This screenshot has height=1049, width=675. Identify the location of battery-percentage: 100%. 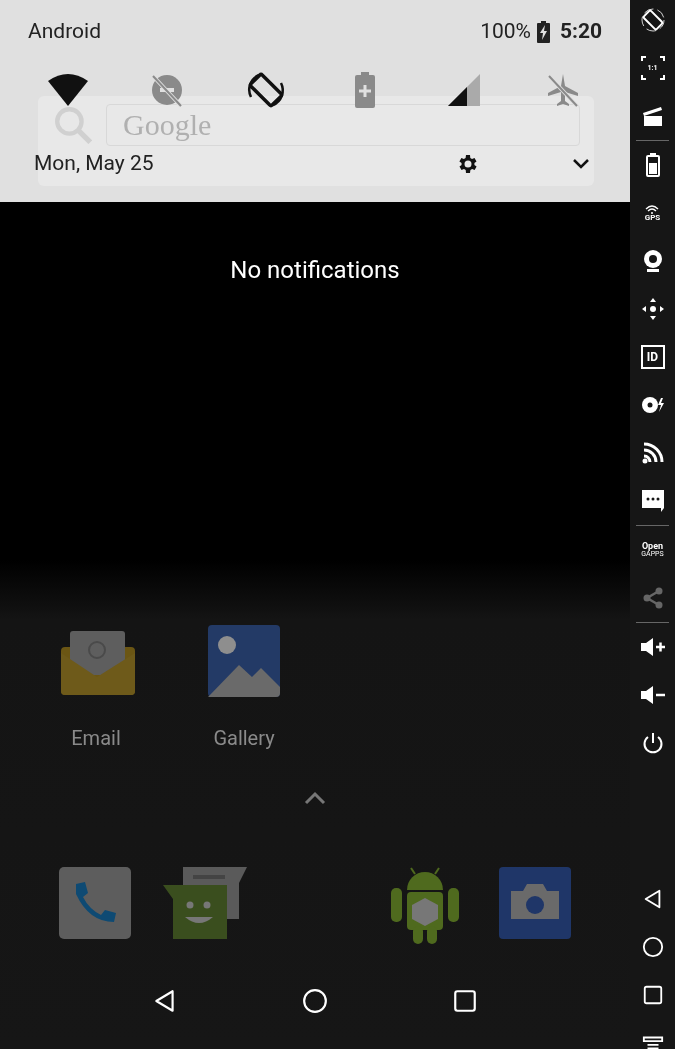
(505, 32).